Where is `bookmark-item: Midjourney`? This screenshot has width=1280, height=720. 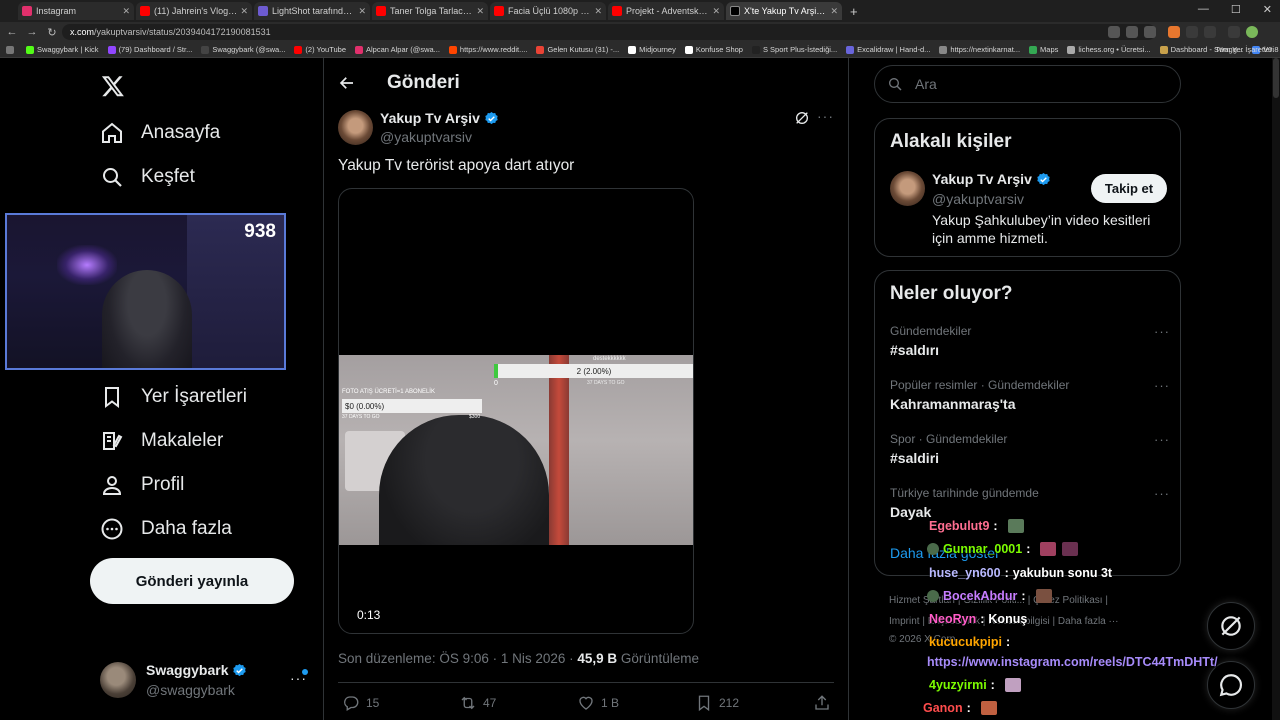 bookmark-item: Midjourney is located at coordinates (652, 49).